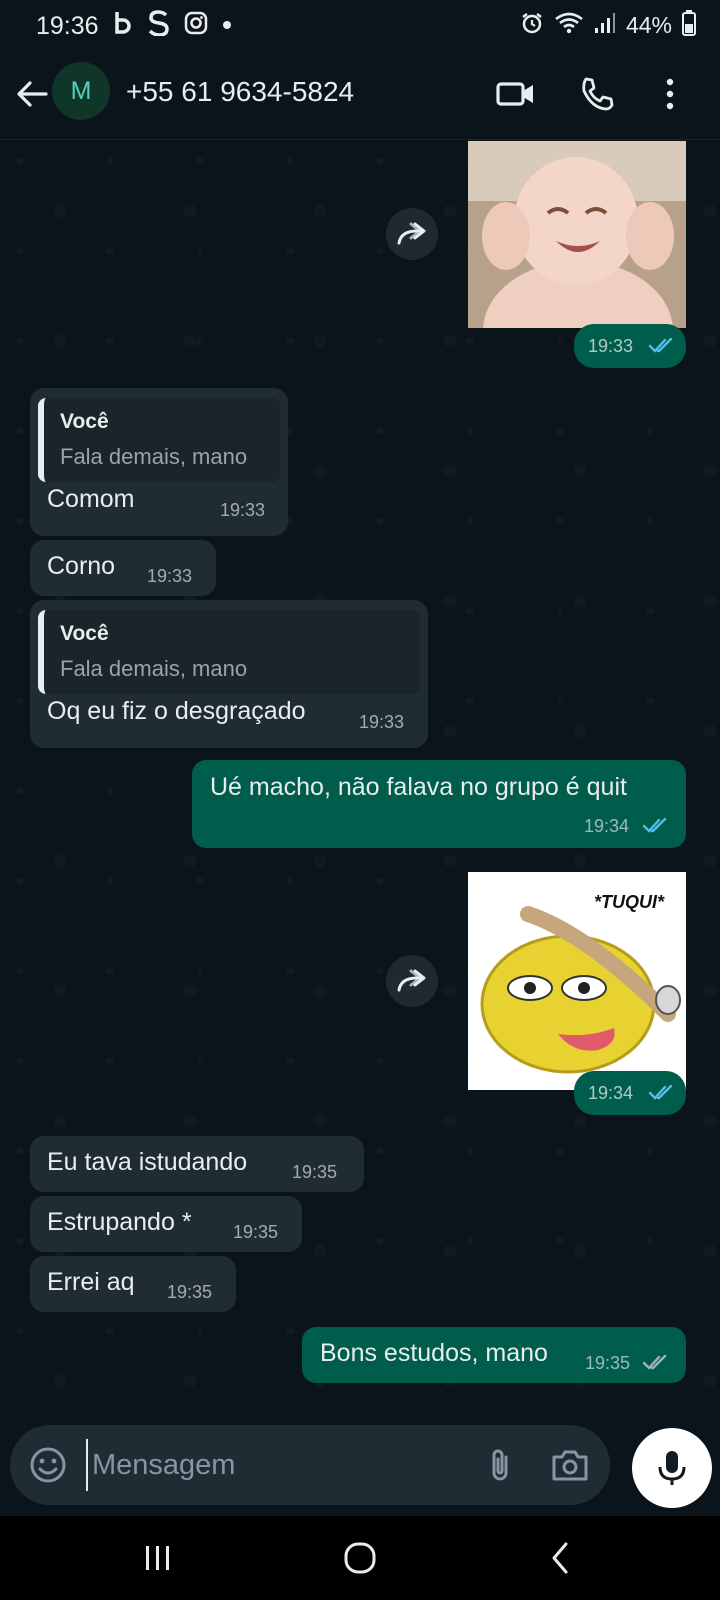 The width and height of the screenshot is (720, 1600). I want to click on message-bubble-incoming: Você Fala demais, mano Comom 19:33, so click(159, 462).